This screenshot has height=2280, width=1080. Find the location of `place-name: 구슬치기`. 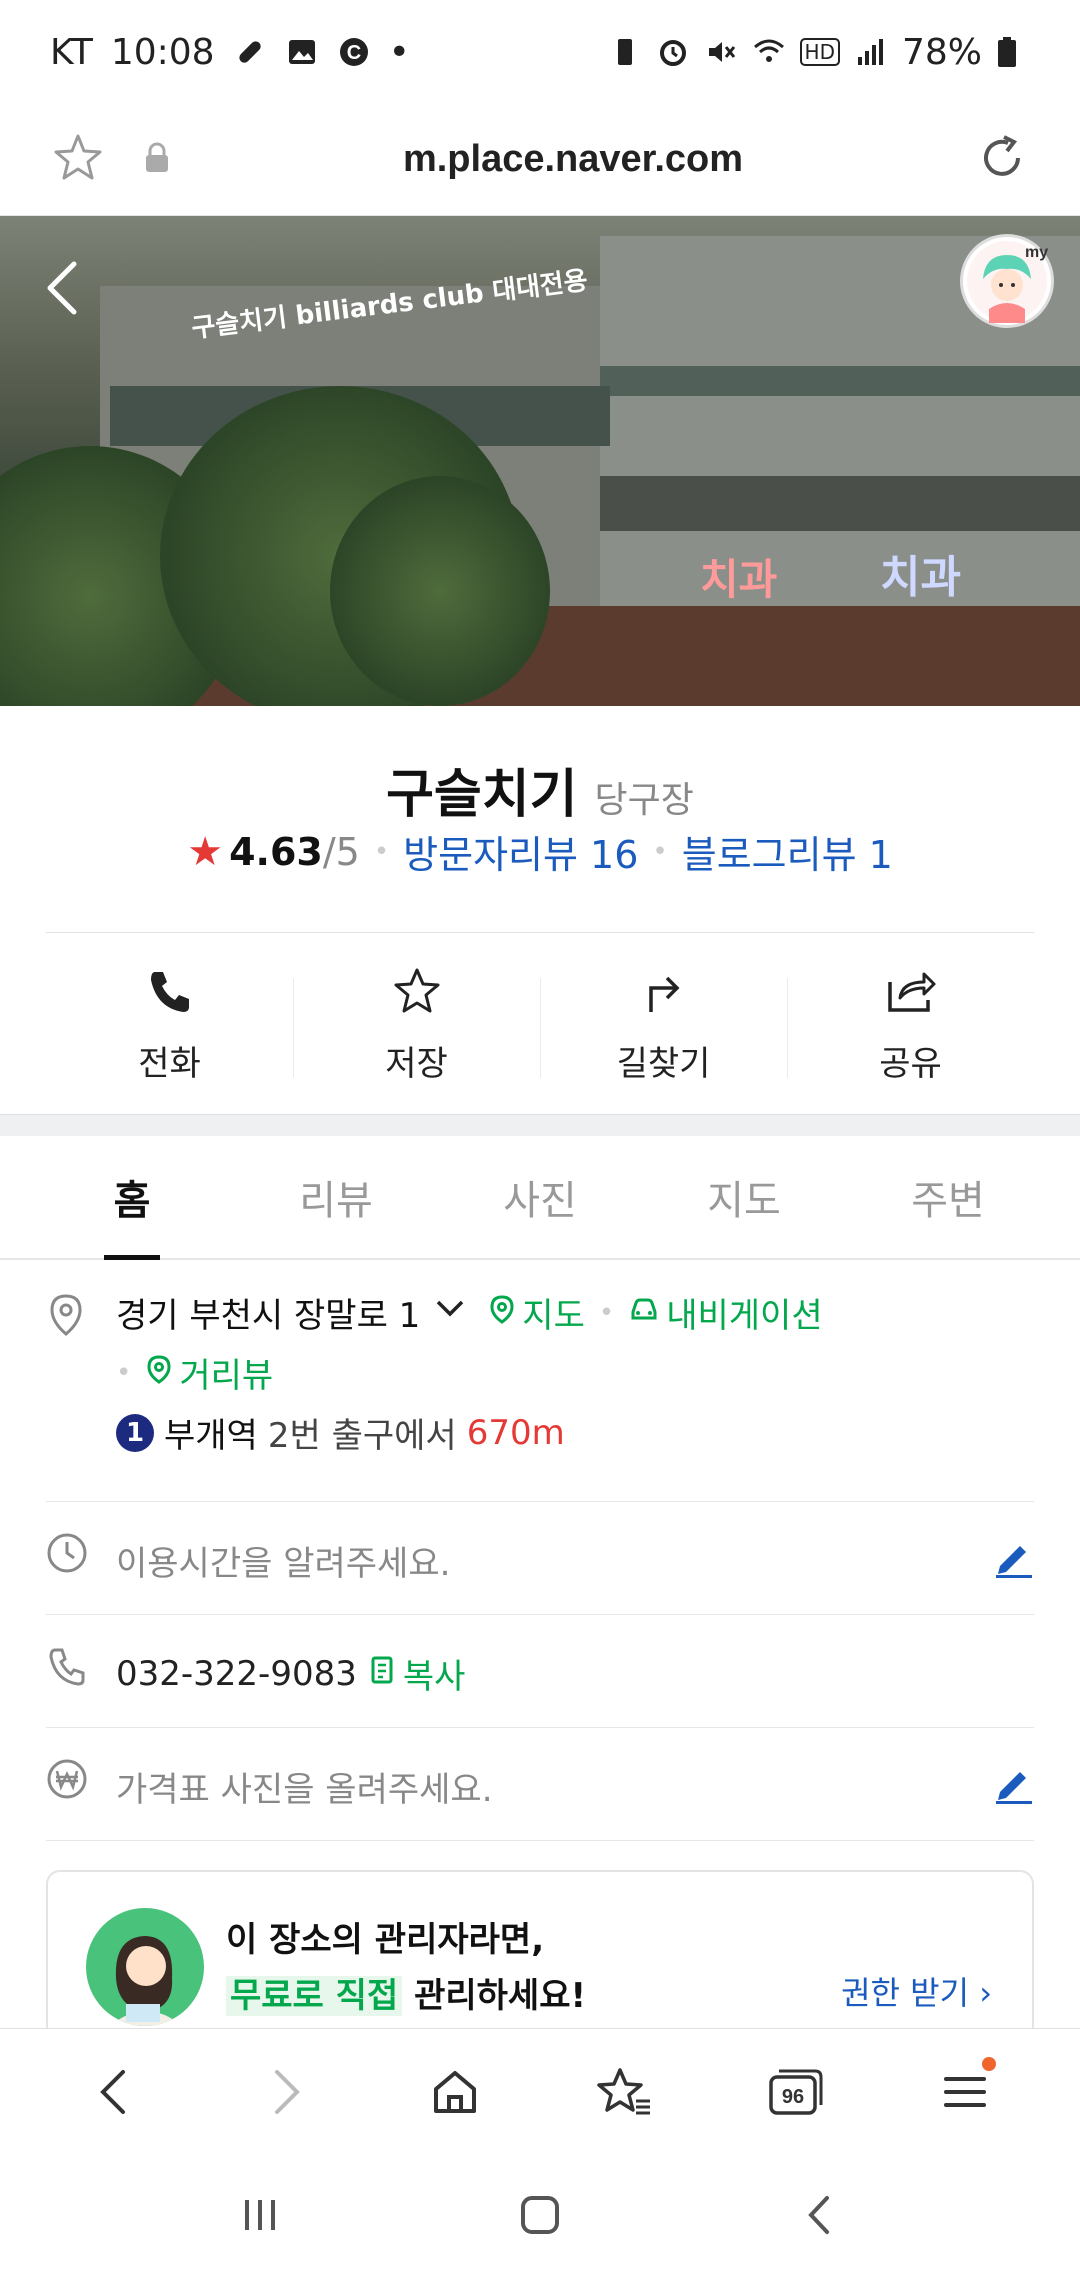

place-name: 구슬치기 is located at coordinates (482, 795).